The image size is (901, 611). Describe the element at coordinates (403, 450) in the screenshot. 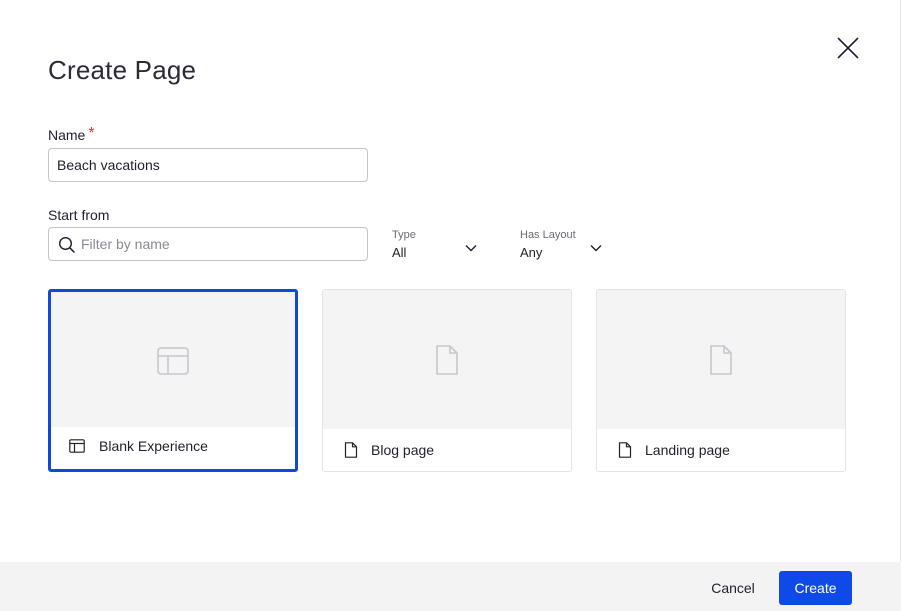

I see `template-card-label: Blog page` at that location.